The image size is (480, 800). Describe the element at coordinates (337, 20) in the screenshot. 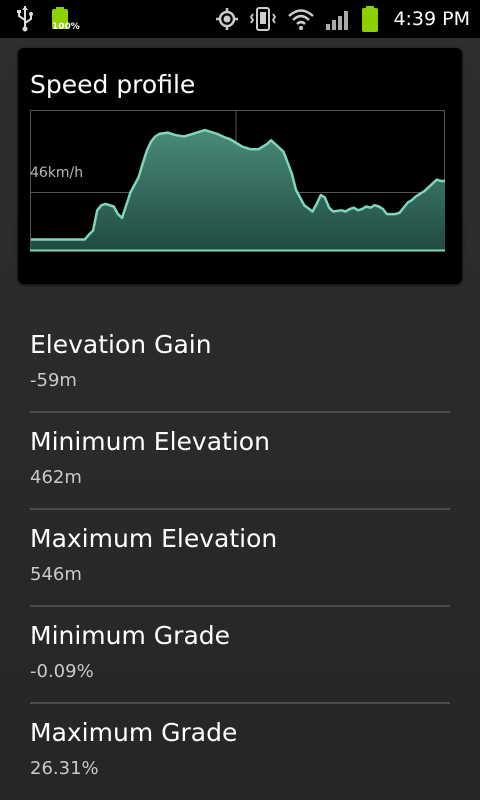

I see `signal-icon` at that location.